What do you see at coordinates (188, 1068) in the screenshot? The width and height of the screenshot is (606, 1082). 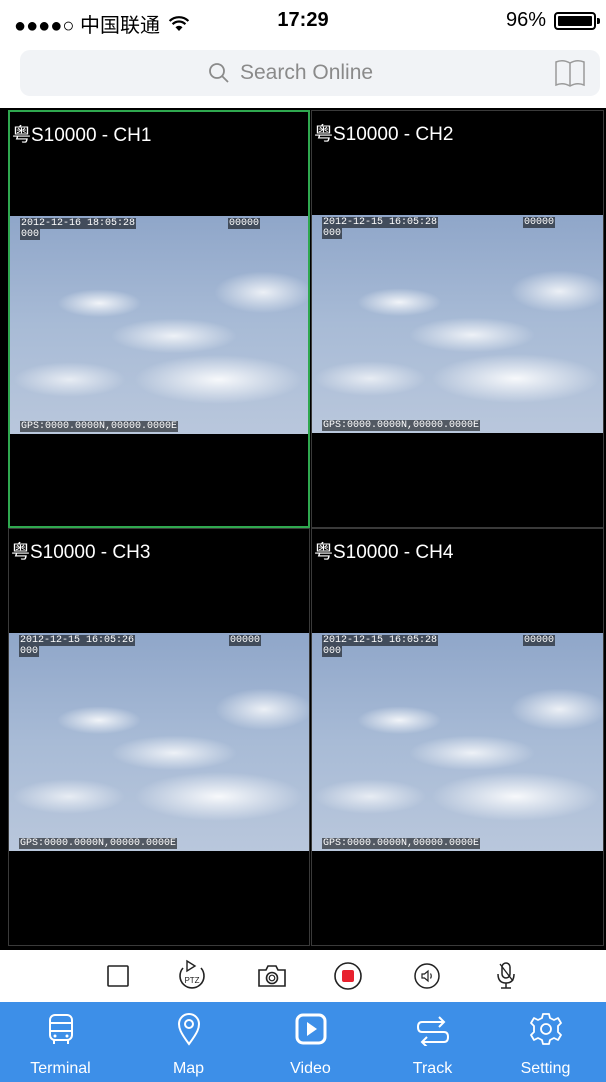 I see `tab-label: Map` at bounding box center [188, 1068].